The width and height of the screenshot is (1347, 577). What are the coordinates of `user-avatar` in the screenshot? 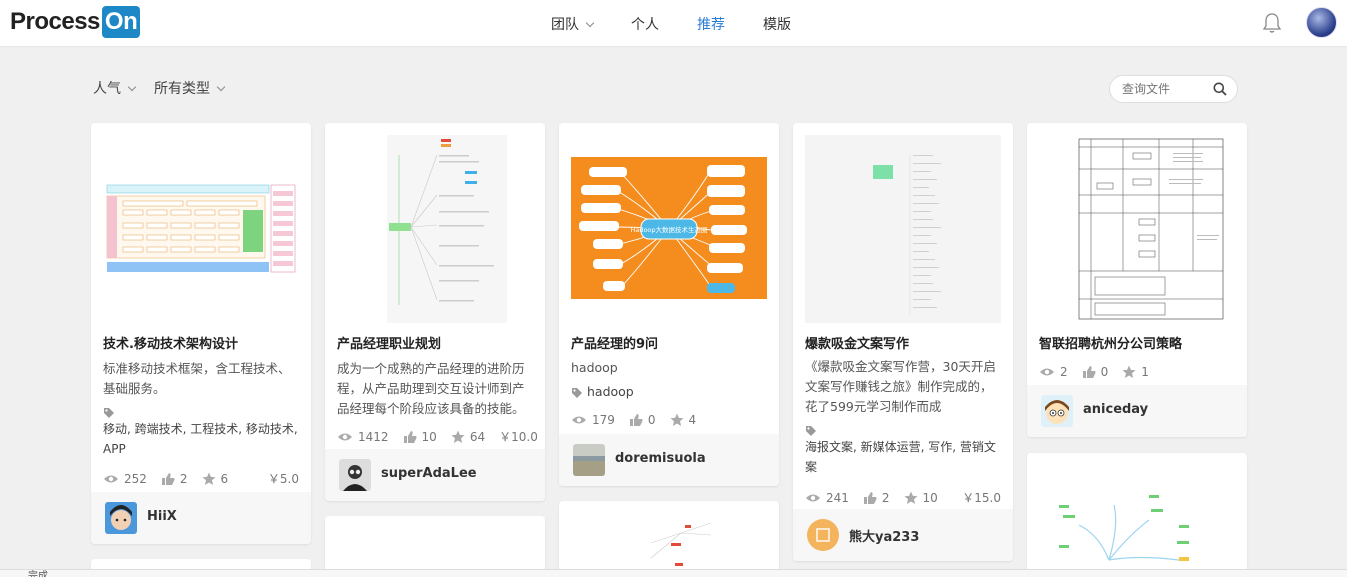 It's located at (1321, 22).